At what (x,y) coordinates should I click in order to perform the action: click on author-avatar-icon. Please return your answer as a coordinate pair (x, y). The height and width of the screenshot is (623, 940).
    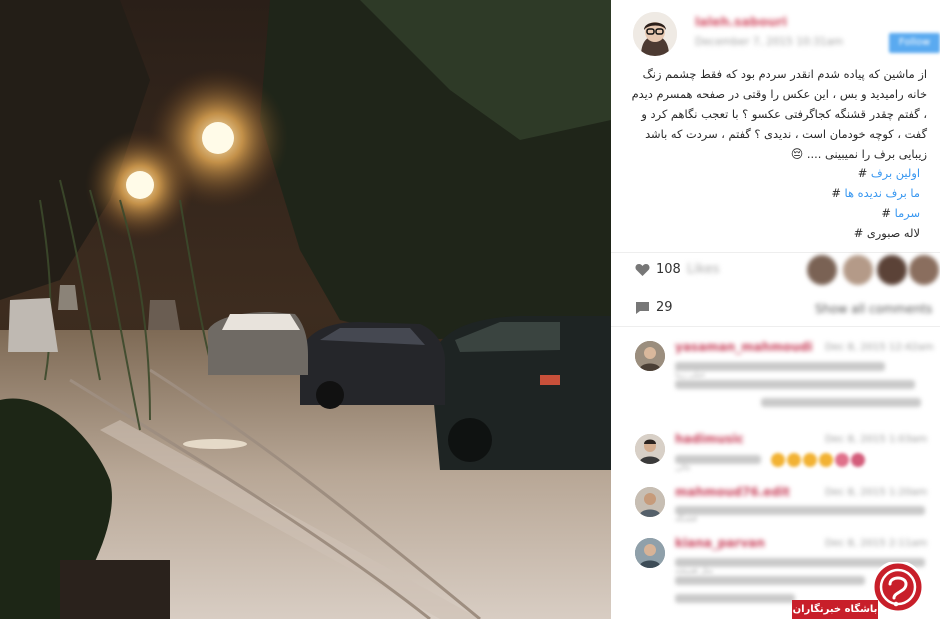
    Looking at the image, I should click on (655, 34).